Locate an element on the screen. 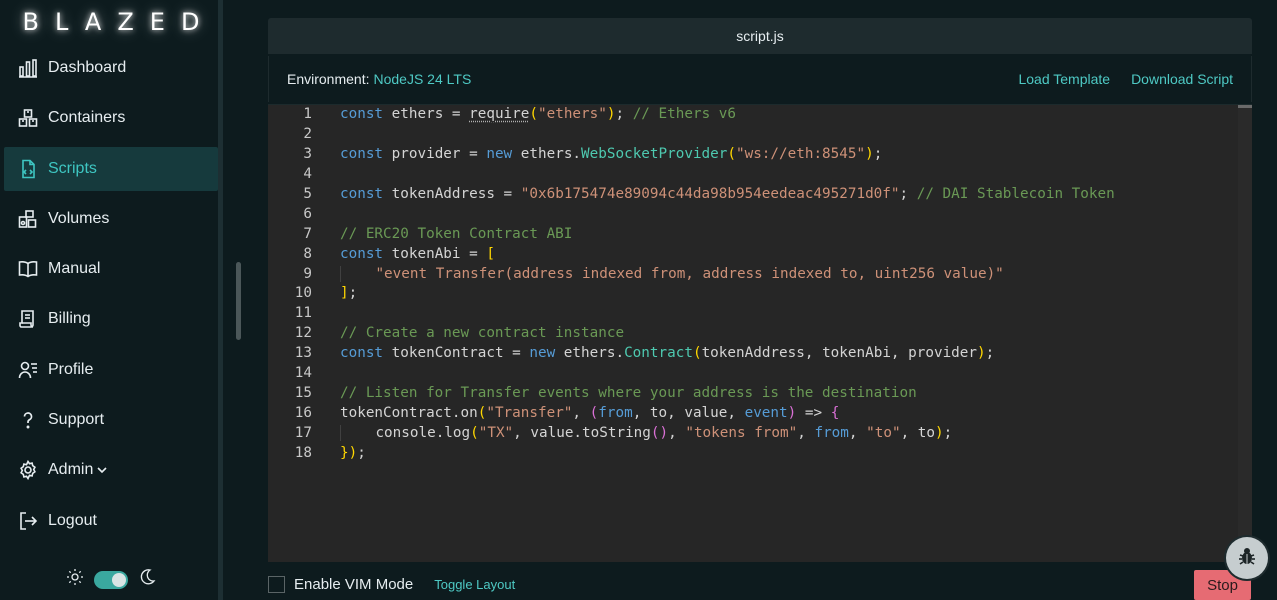  sidebar-item-scripts: Scripts is located at coordinates (111, 168).